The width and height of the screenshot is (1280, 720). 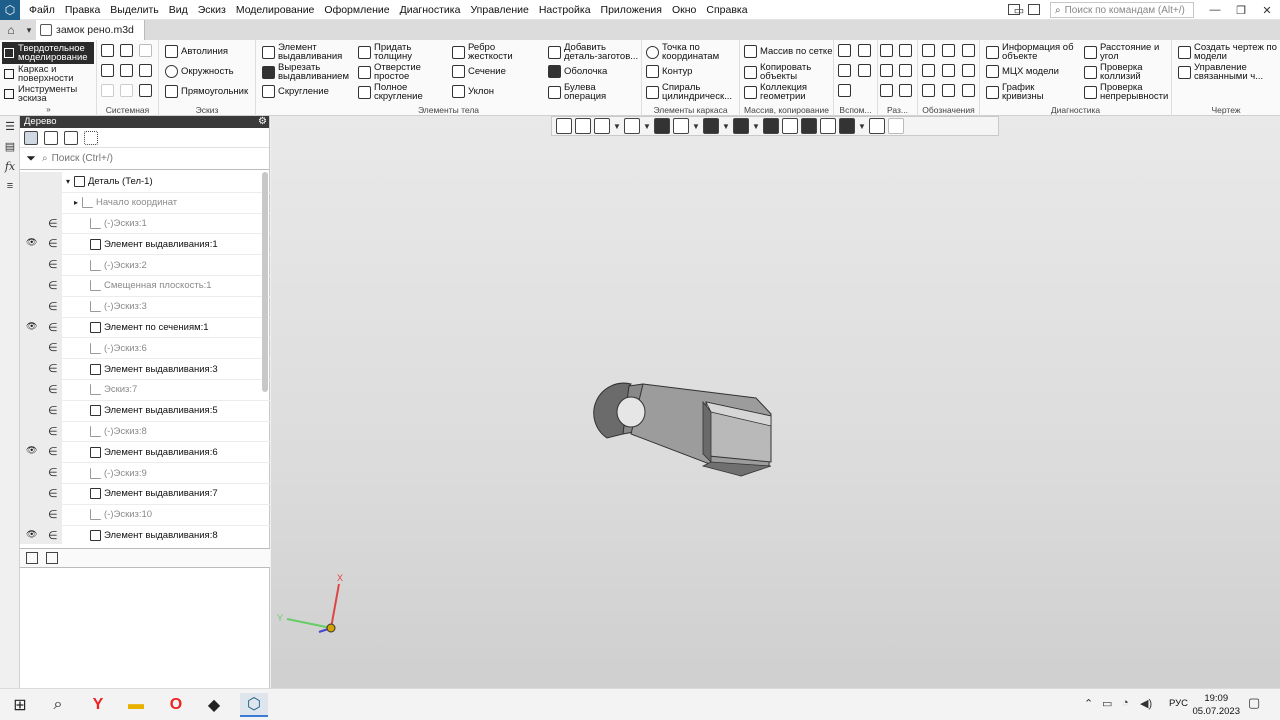 I want to click on network-icon: ▭, so click(x=1107, y=703).